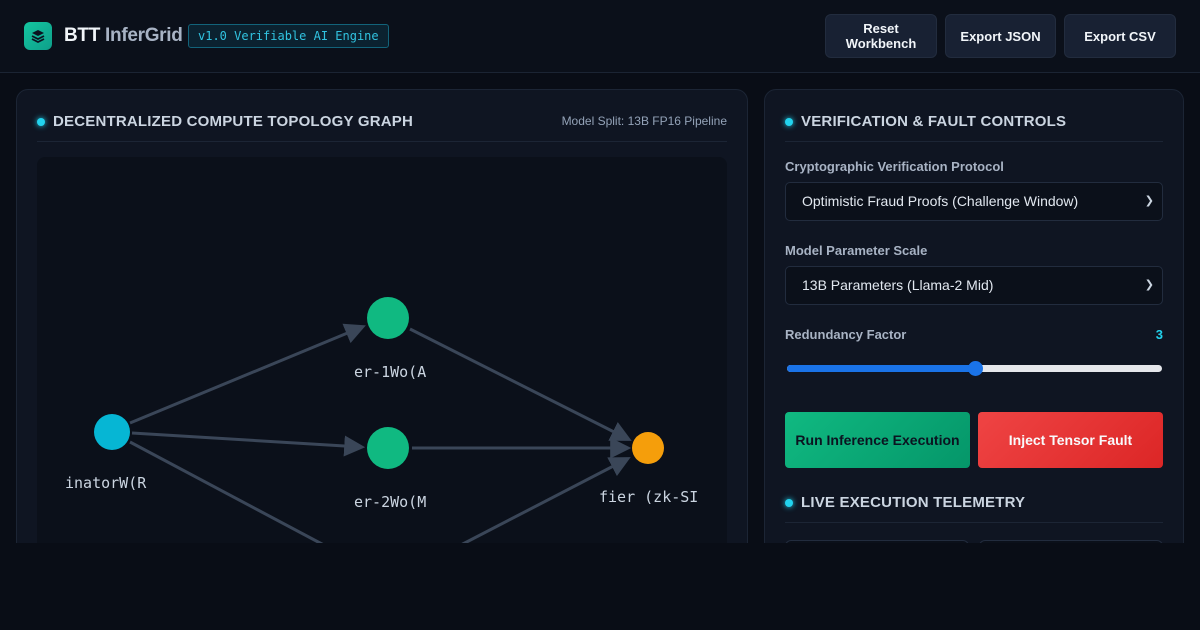  What do you see at coordinates (82, 35) in the screenshot?
I see `brand-primary: BTT` at bounding box center [82, 35].